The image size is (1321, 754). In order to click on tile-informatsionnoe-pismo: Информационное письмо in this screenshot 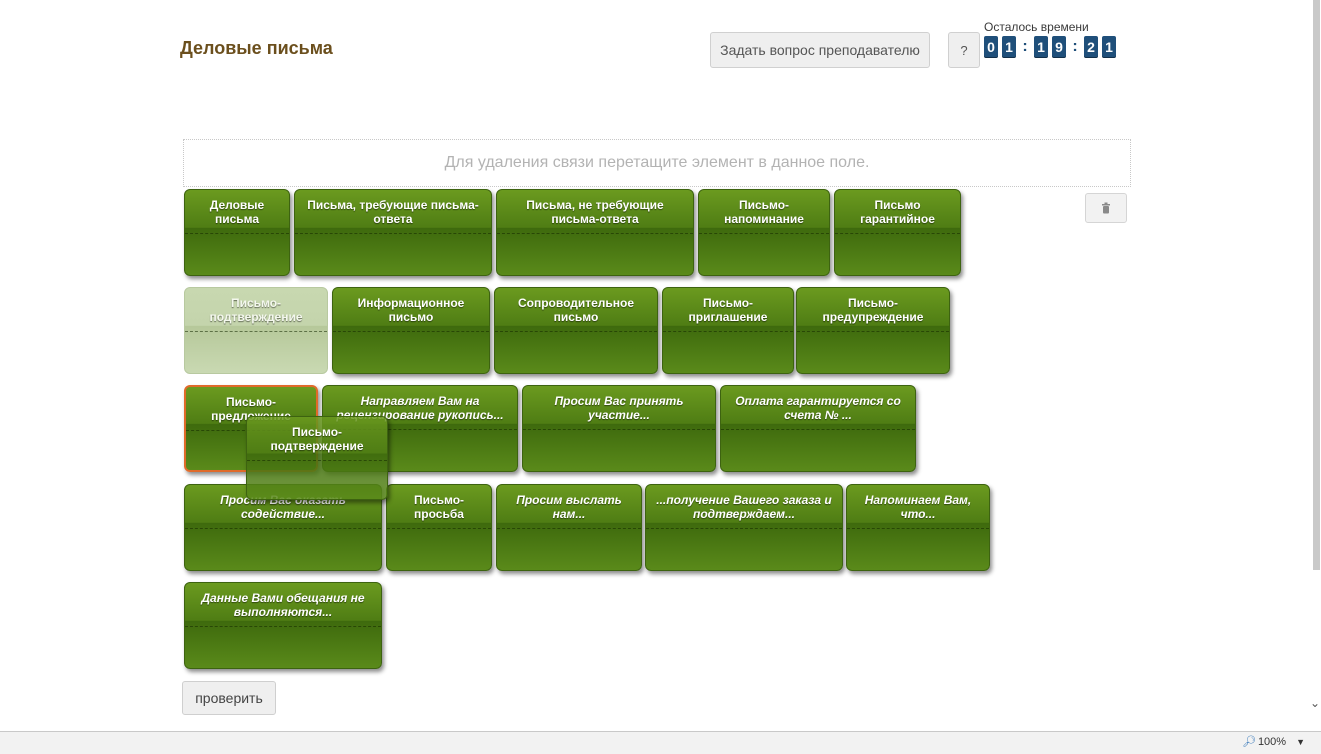, I will do `click(411, 330)`.